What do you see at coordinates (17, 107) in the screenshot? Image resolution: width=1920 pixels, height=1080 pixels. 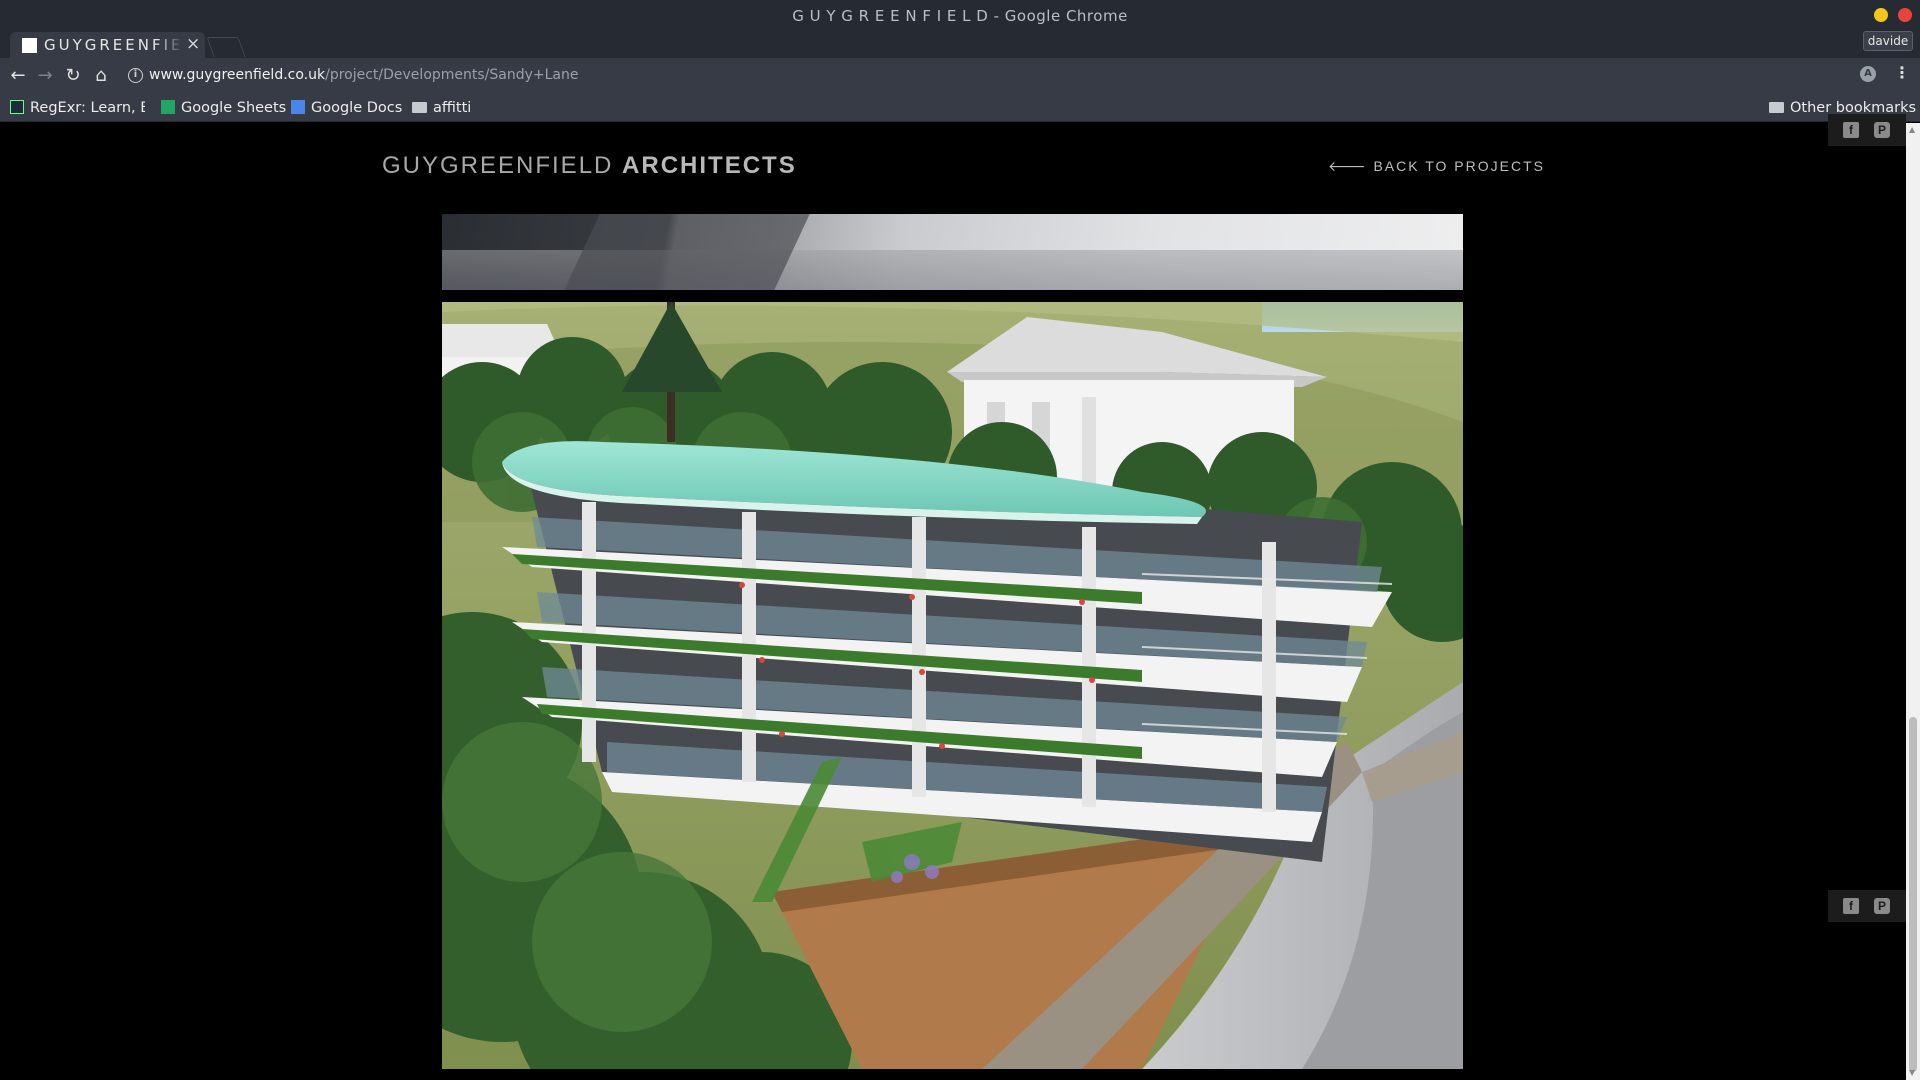 I see `regexr-icon` at bounding box center [17, 107].